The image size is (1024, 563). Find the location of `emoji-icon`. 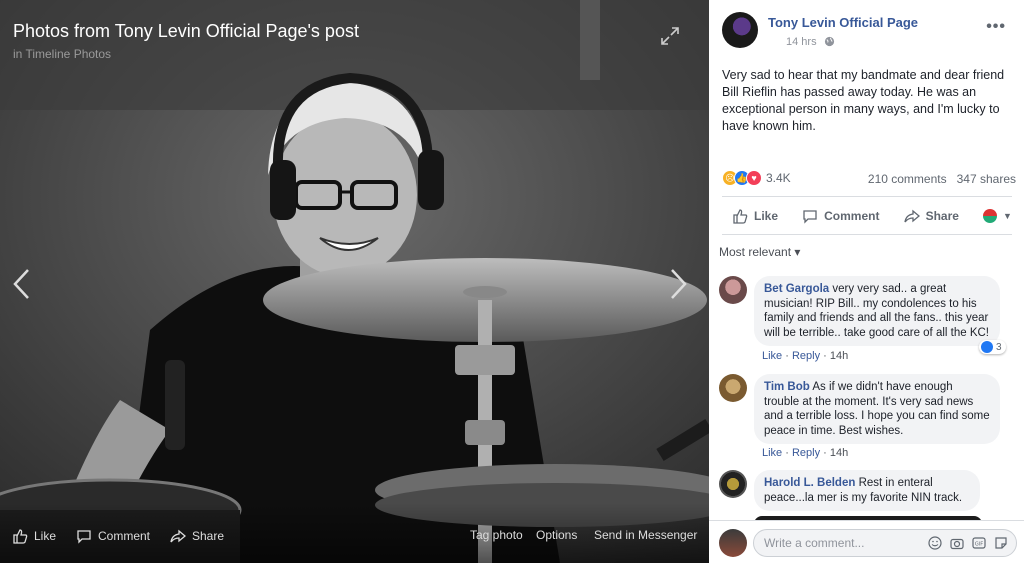

emoji-icon is located at coordinates (935, 543).